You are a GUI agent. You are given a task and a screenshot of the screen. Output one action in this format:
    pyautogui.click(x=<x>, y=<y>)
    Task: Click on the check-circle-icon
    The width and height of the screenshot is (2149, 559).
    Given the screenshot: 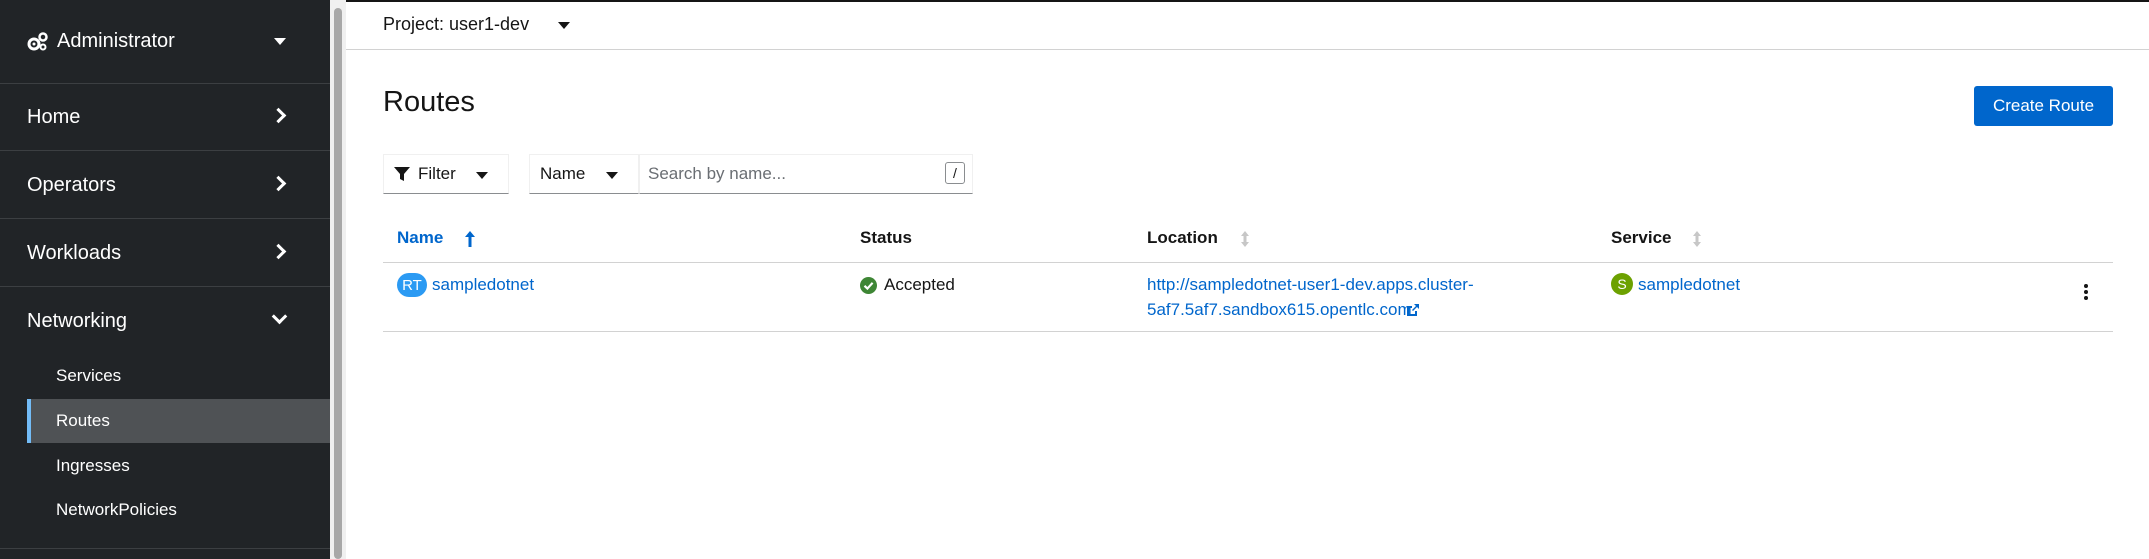 What is the action you would take?
    pyautogui.click(x=868, y=285)
    